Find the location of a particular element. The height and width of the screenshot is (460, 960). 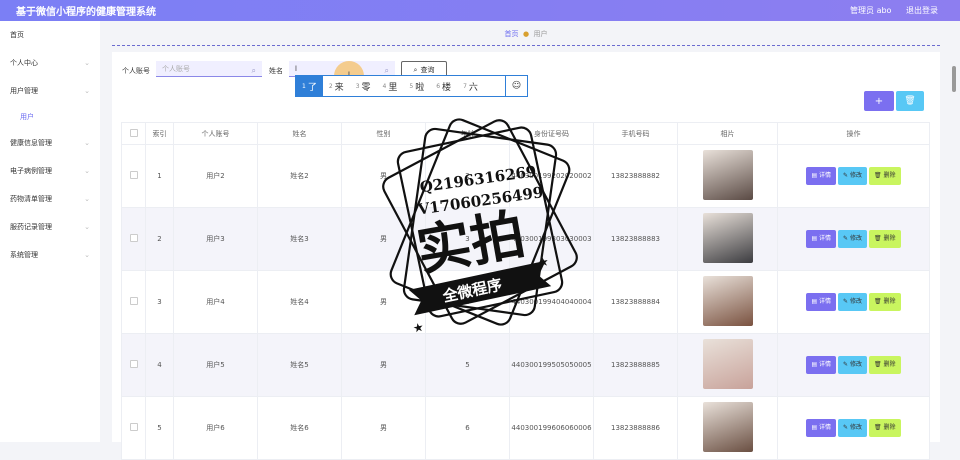

sidebar-item: 服药记录管理 ⌄ is located at coordinates (50, 227).